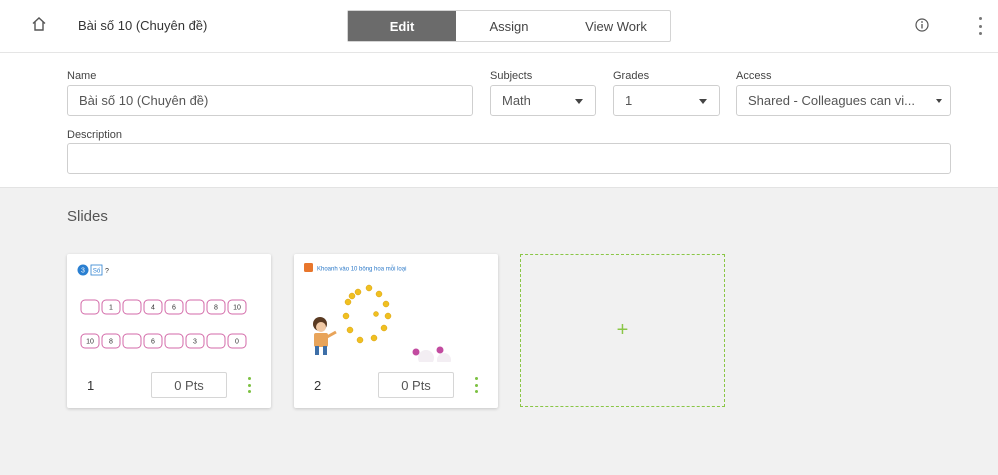 The height and width of the screenshot is (475, 998). What do you see at coordinates (163, 307) in the screenshot?
I see `thumb-row-1: 1 4 6 8 10` at bounding box center [163, 307].